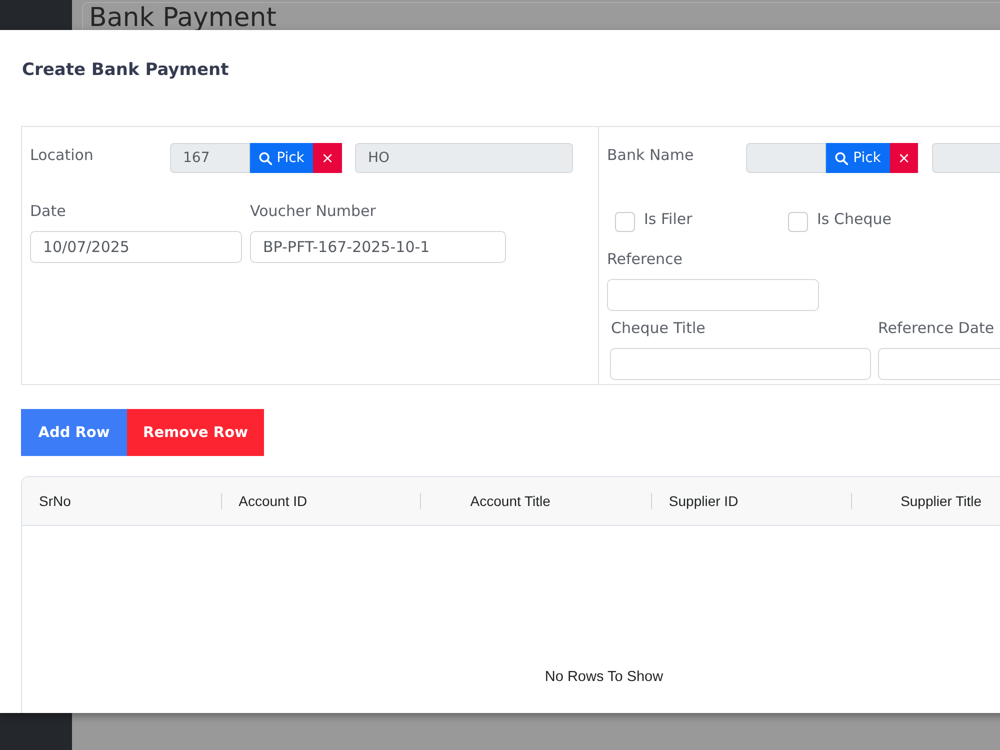 This screenshot has width=1000, height=750. I want to click on checkbox-label: Is Filer, so click(668, 219).